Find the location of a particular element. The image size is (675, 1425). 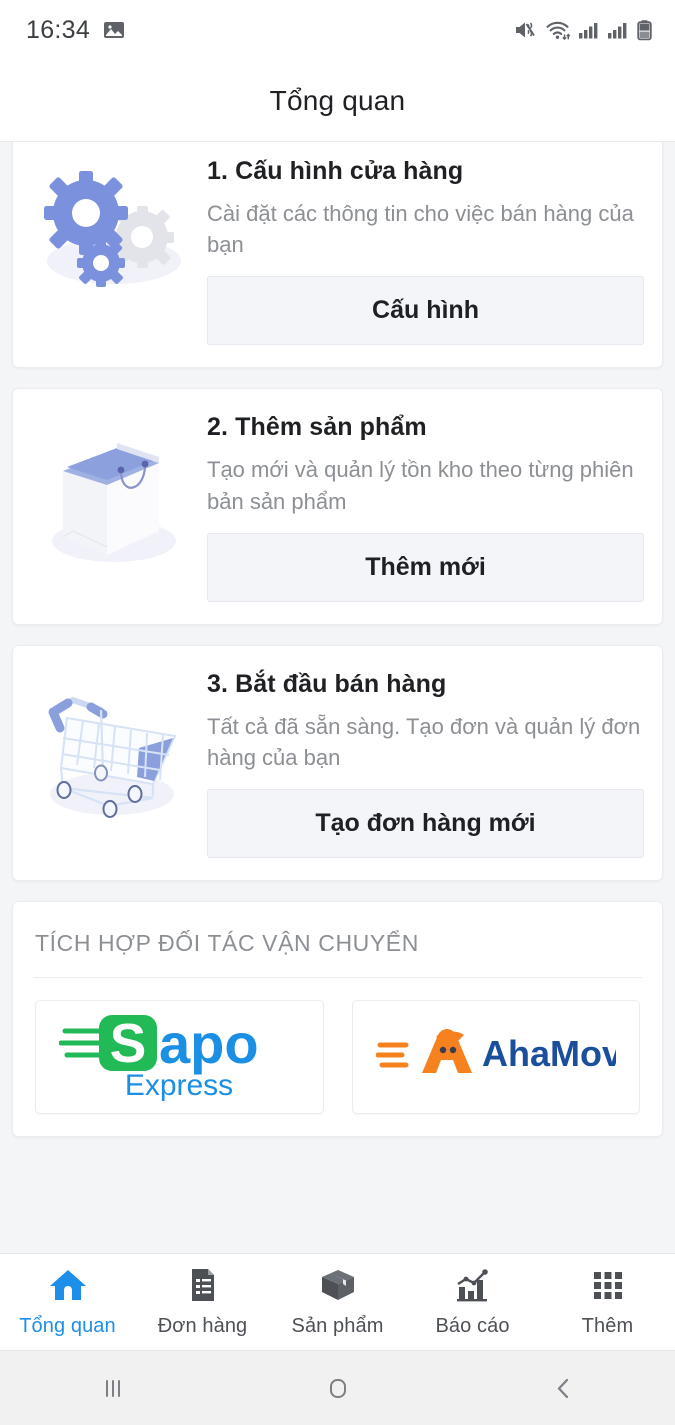

gears-illustration is located at coordinates (114, 224).